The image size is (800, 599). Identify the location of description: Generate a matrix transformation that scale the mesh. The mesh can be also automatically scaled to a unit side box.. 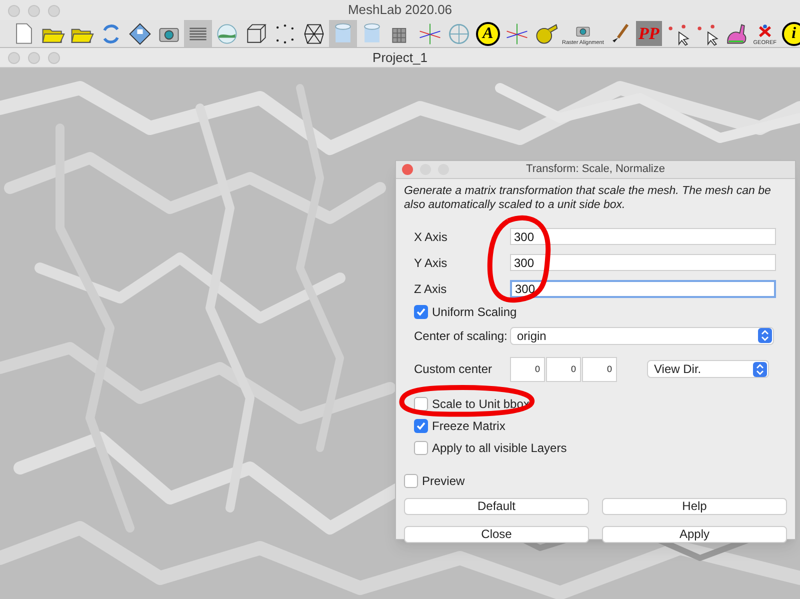
(588, 198).